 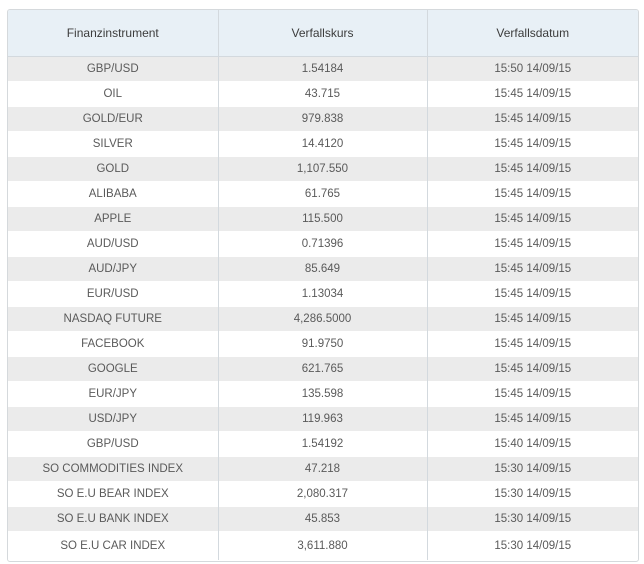 What do you see at coordinates (113, 194) in the screenshot?
I see `cell-instrument: ALIBABA` at bounding box center [113, 194].